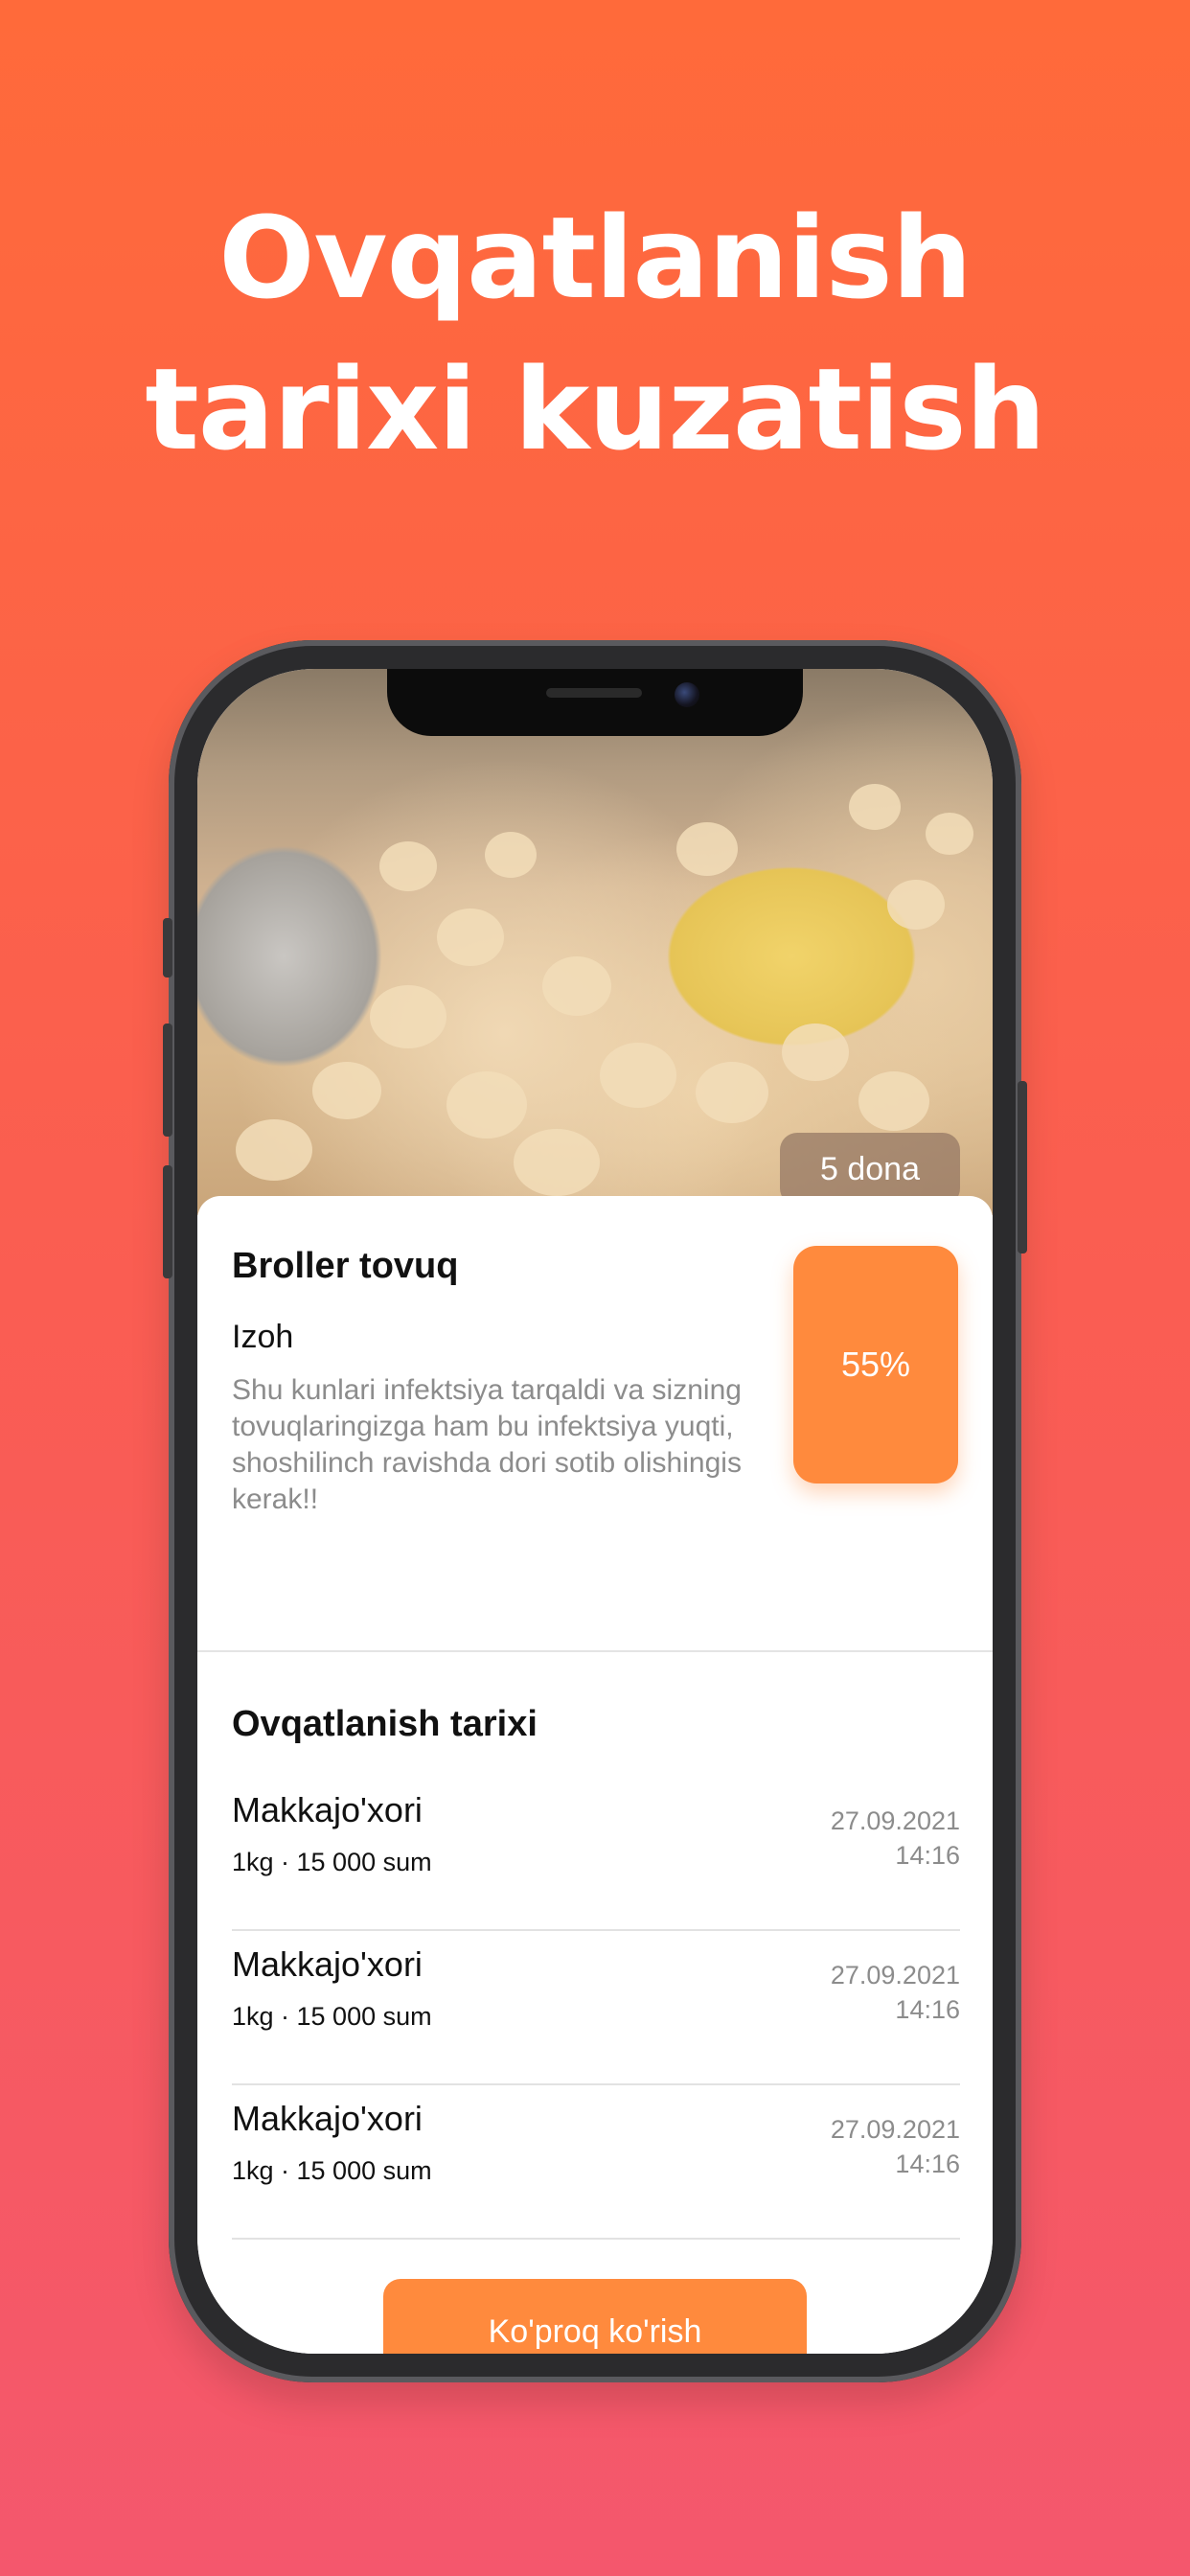 This screenshot has width=1190, height=2576. I want to click on speaker-grille, so click(594, 693).